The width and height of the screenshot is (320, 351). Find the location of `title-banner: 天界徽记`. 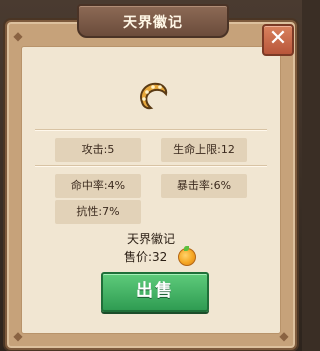

title-banner: 天界徽记 is located at coordinates (153, 21).